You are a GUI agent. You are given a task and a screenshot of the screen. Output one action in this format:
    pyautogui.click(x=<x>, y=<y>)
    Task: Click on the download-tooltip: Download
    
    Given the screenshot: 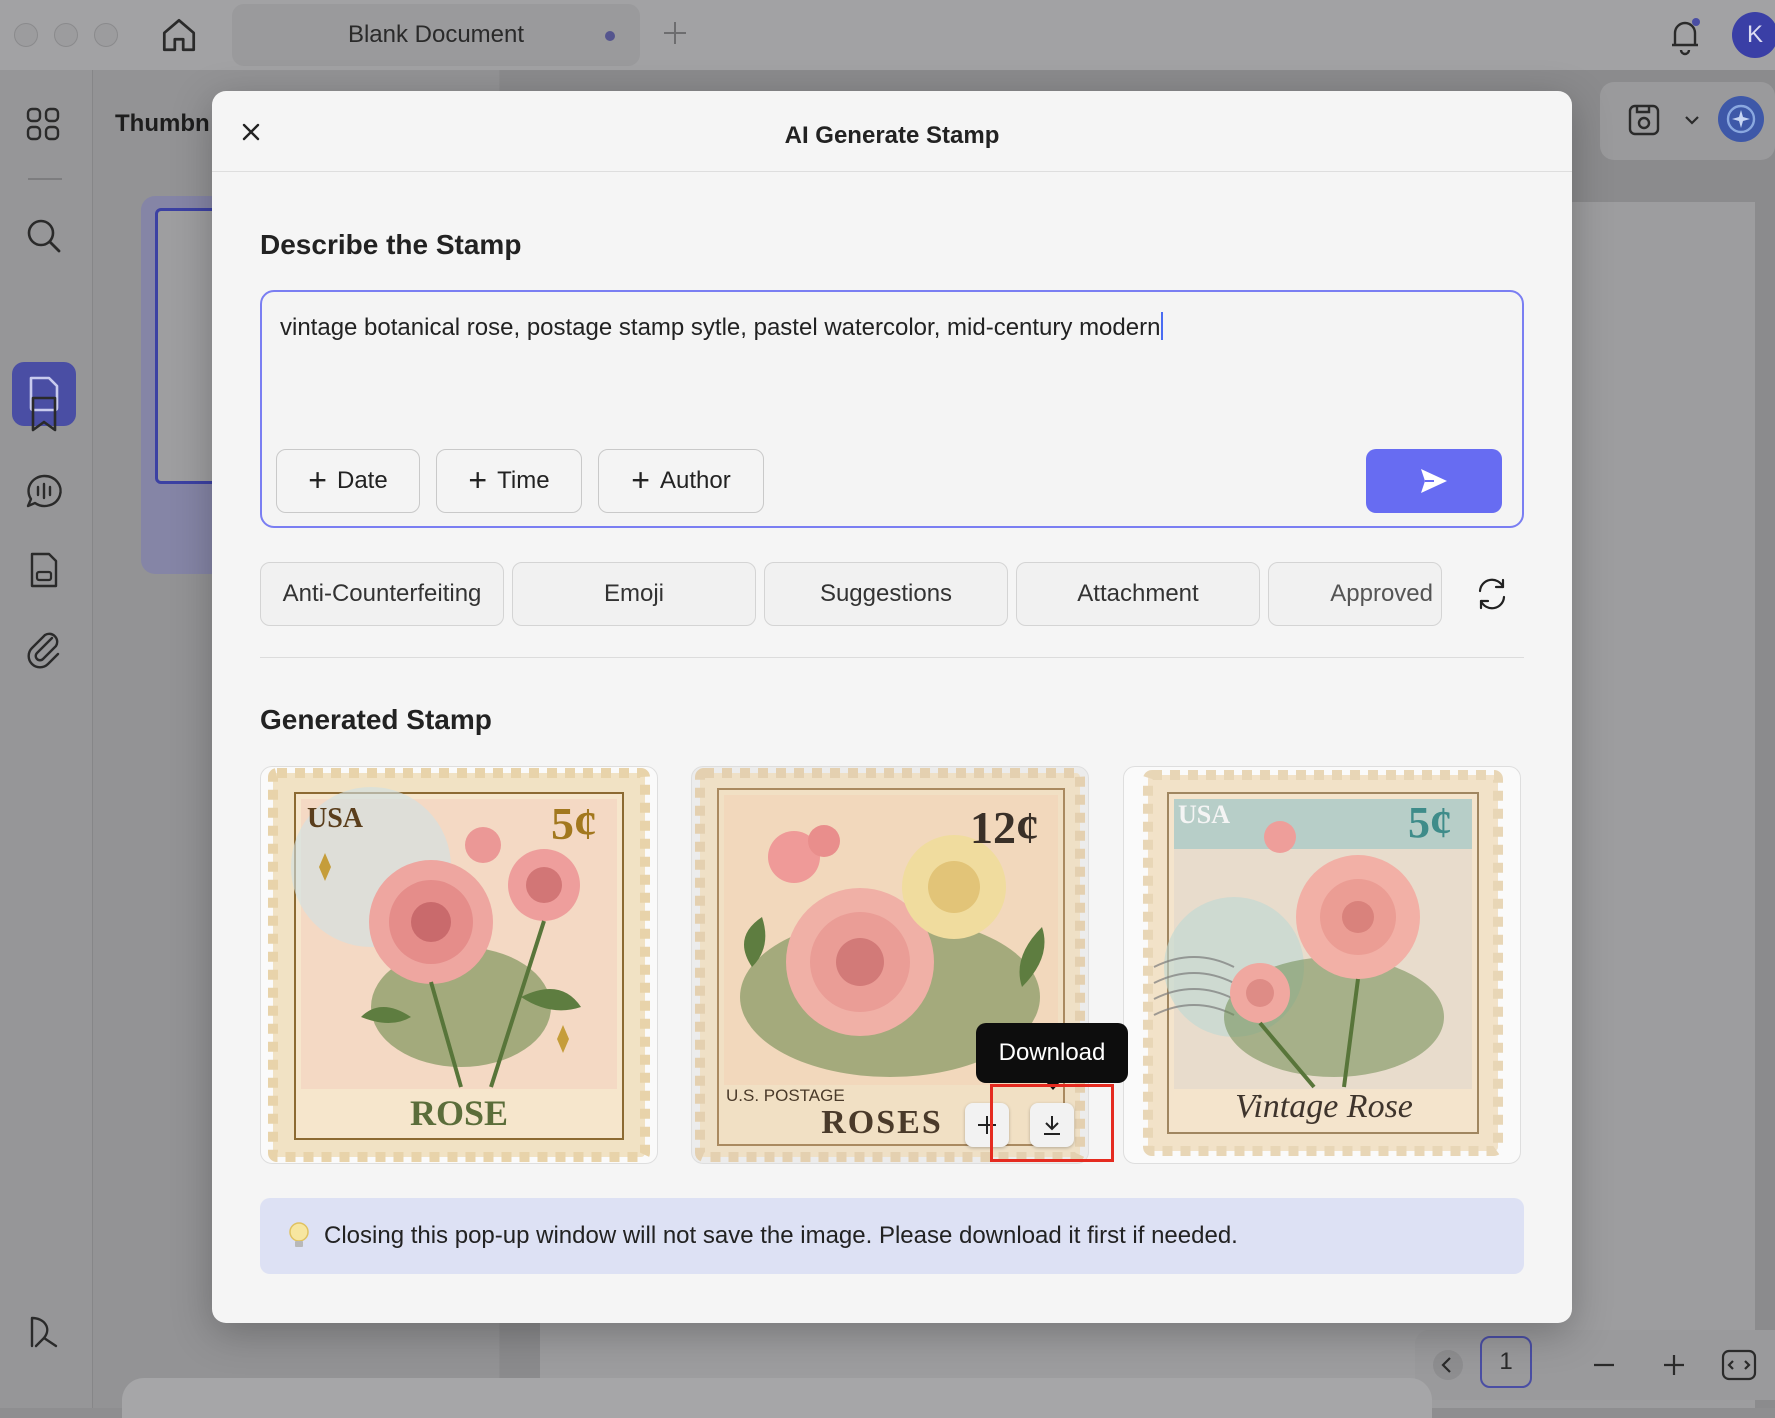 What is the action you would take?
    pyautogui.click(x=1052, y=1053)
    